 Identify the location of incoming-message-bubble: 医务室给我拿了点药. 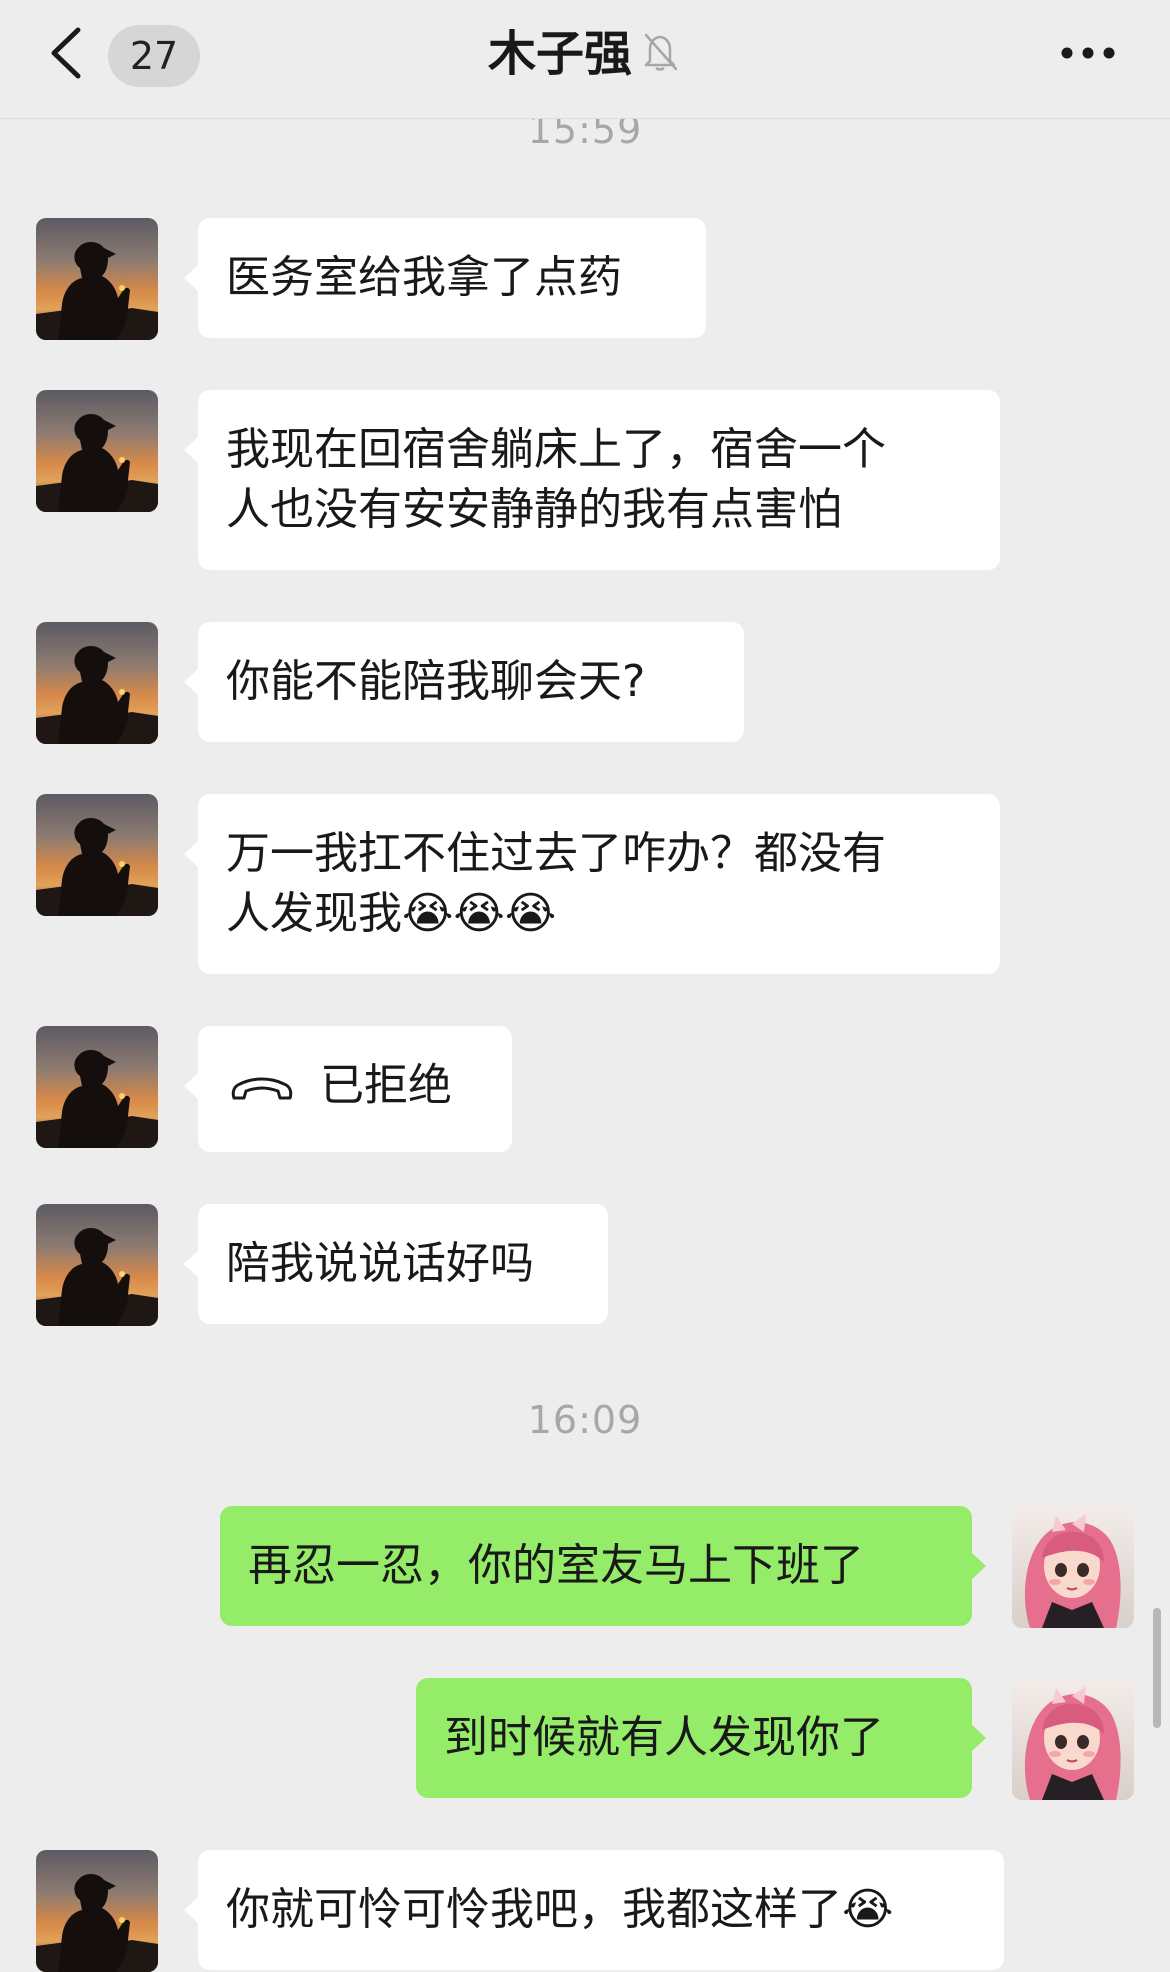
(445, 278).